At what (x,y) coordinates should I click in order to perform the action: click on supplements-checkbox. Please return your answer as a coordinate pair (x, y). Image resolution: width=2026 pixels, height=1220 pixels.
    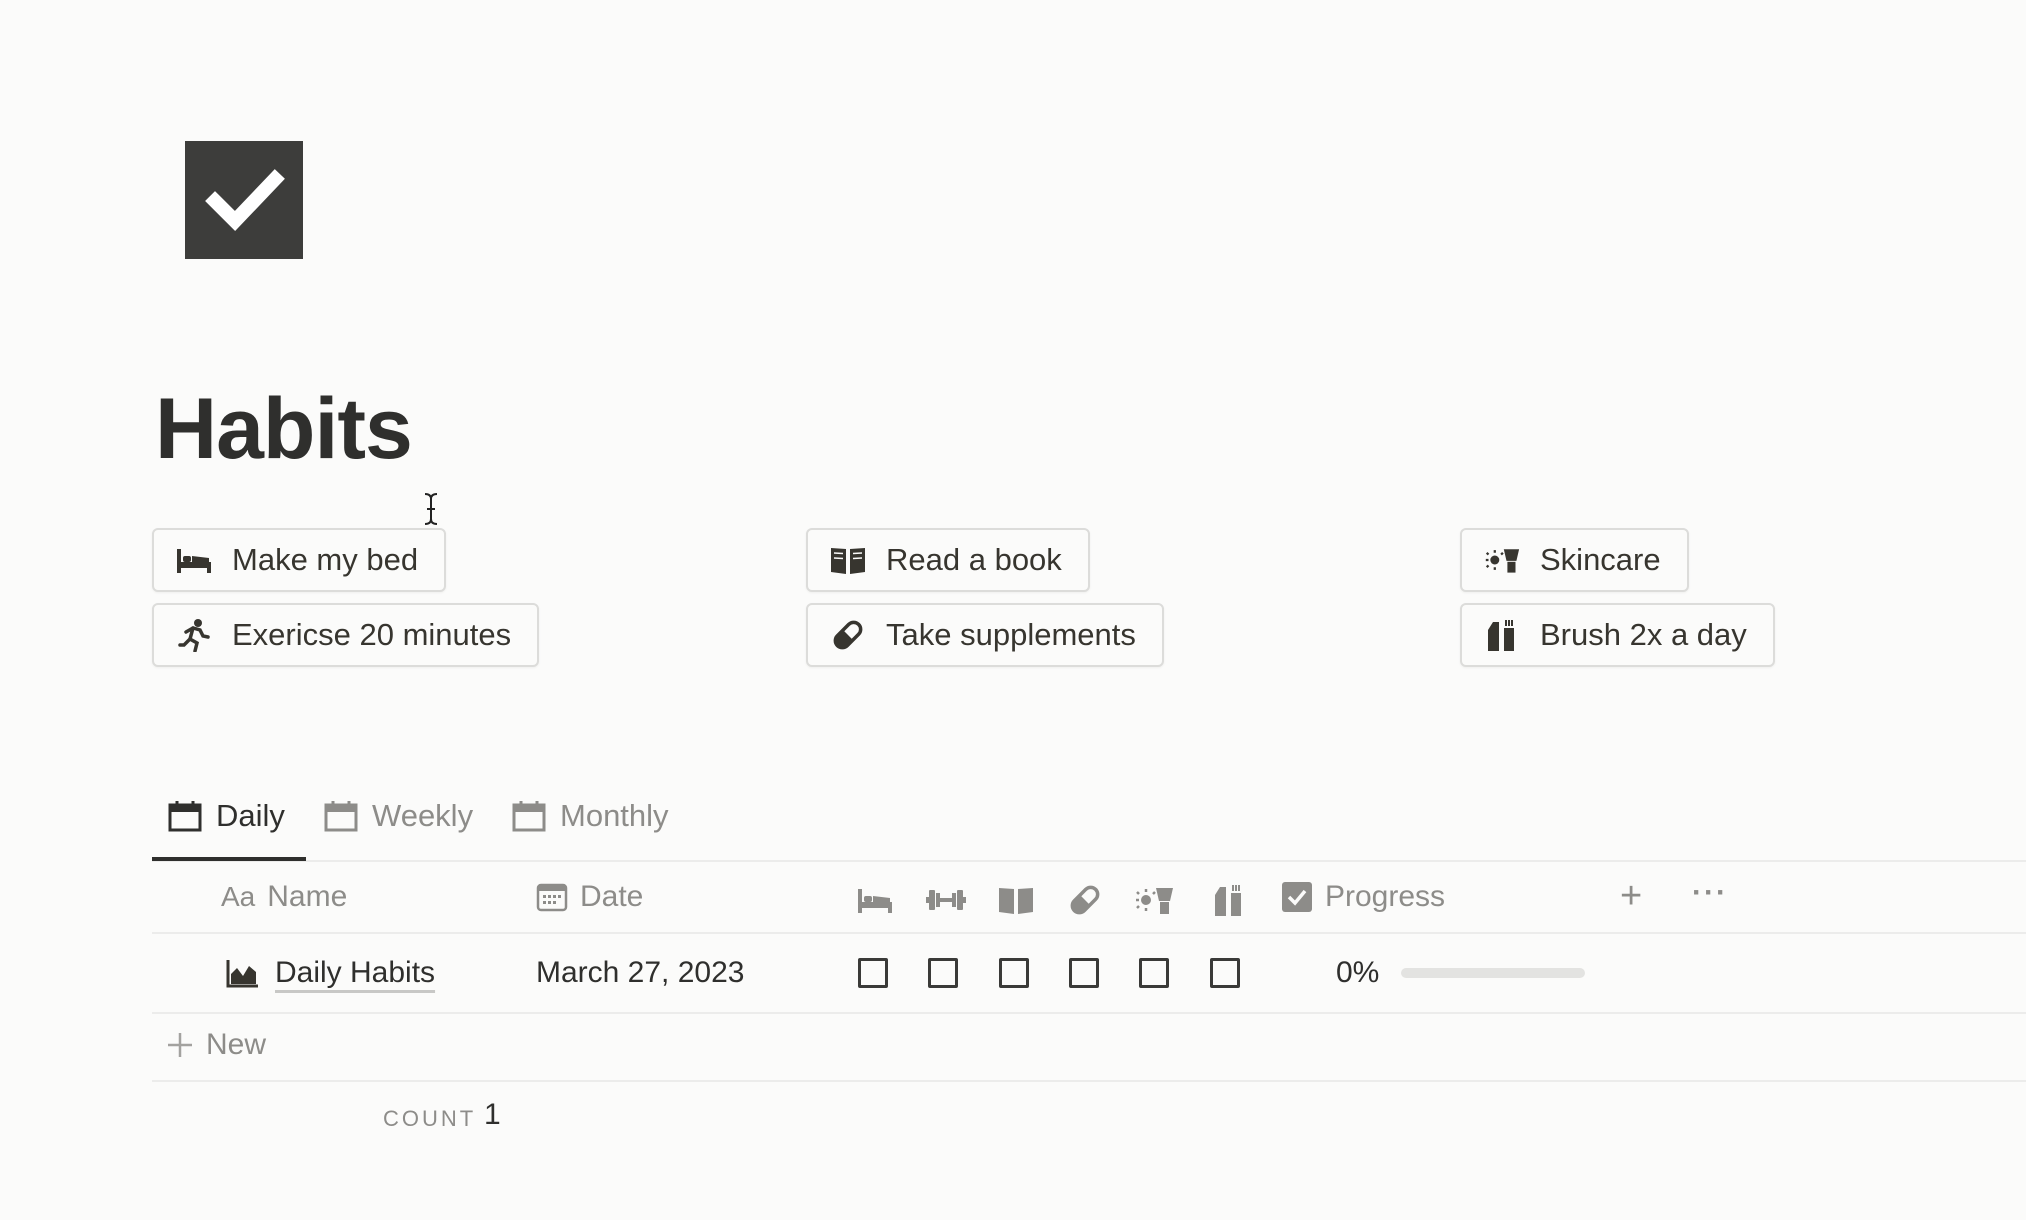
    Looking at the image, I should click on (1084, 973).